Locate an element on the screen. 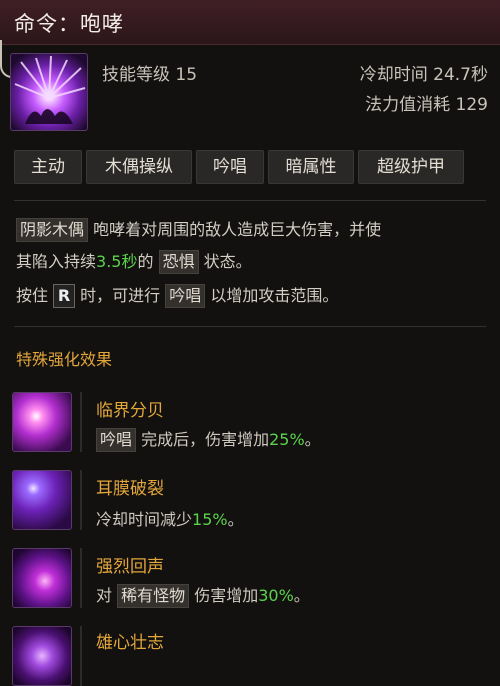 The image size is (500, 686). description-text: 咆哮着对周围的敌人造成巨大伤害，并使 is located at coordinates (235, 229).